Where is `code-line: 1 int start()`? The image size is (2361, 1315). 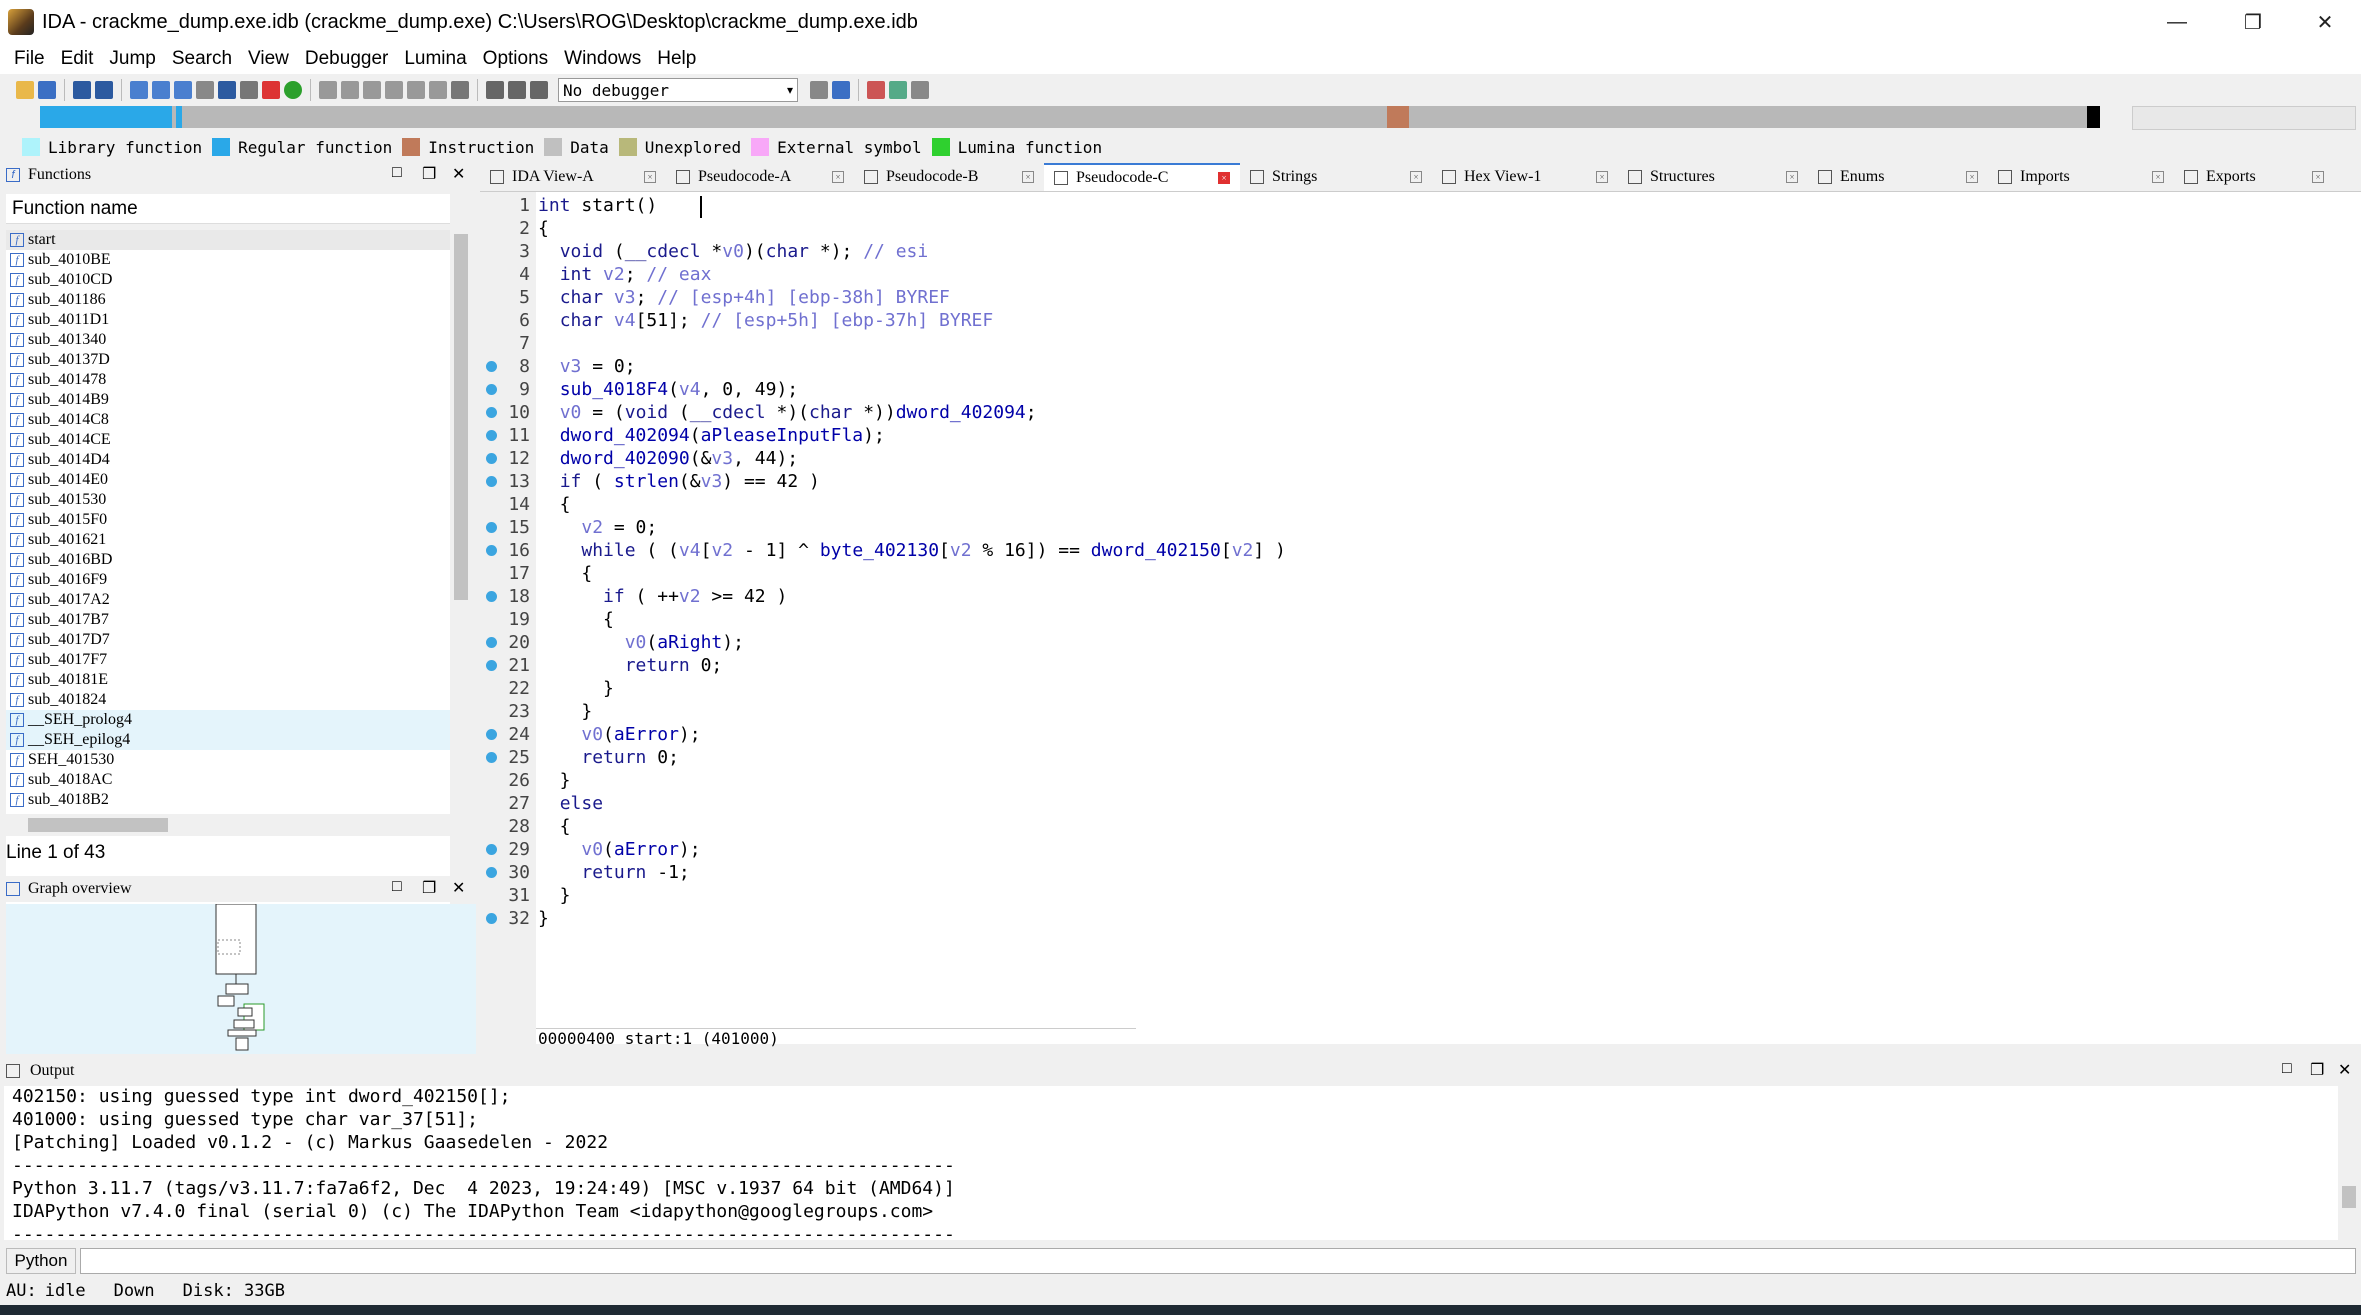 code-line: 1 int start() is located at coordinates (1420, 205).